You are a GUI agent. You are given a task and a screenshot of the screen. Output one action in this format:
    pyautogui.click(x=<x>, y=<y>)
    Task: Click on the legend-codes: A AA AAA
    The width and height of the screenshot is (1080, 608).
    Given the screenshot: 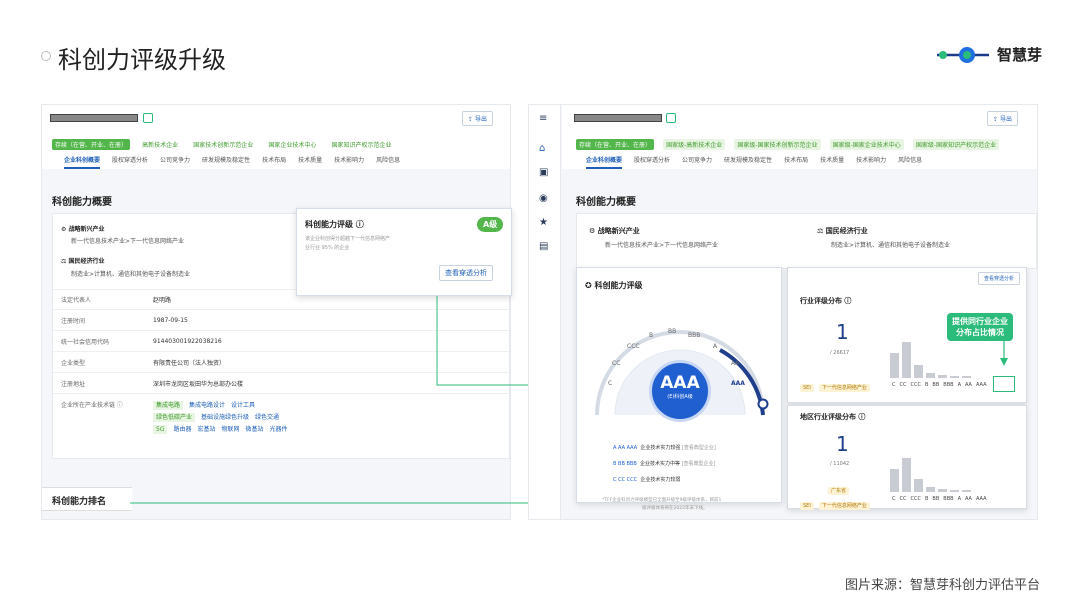 What is the action you would take?
    pyautogui.click(x=625, y=448)
    